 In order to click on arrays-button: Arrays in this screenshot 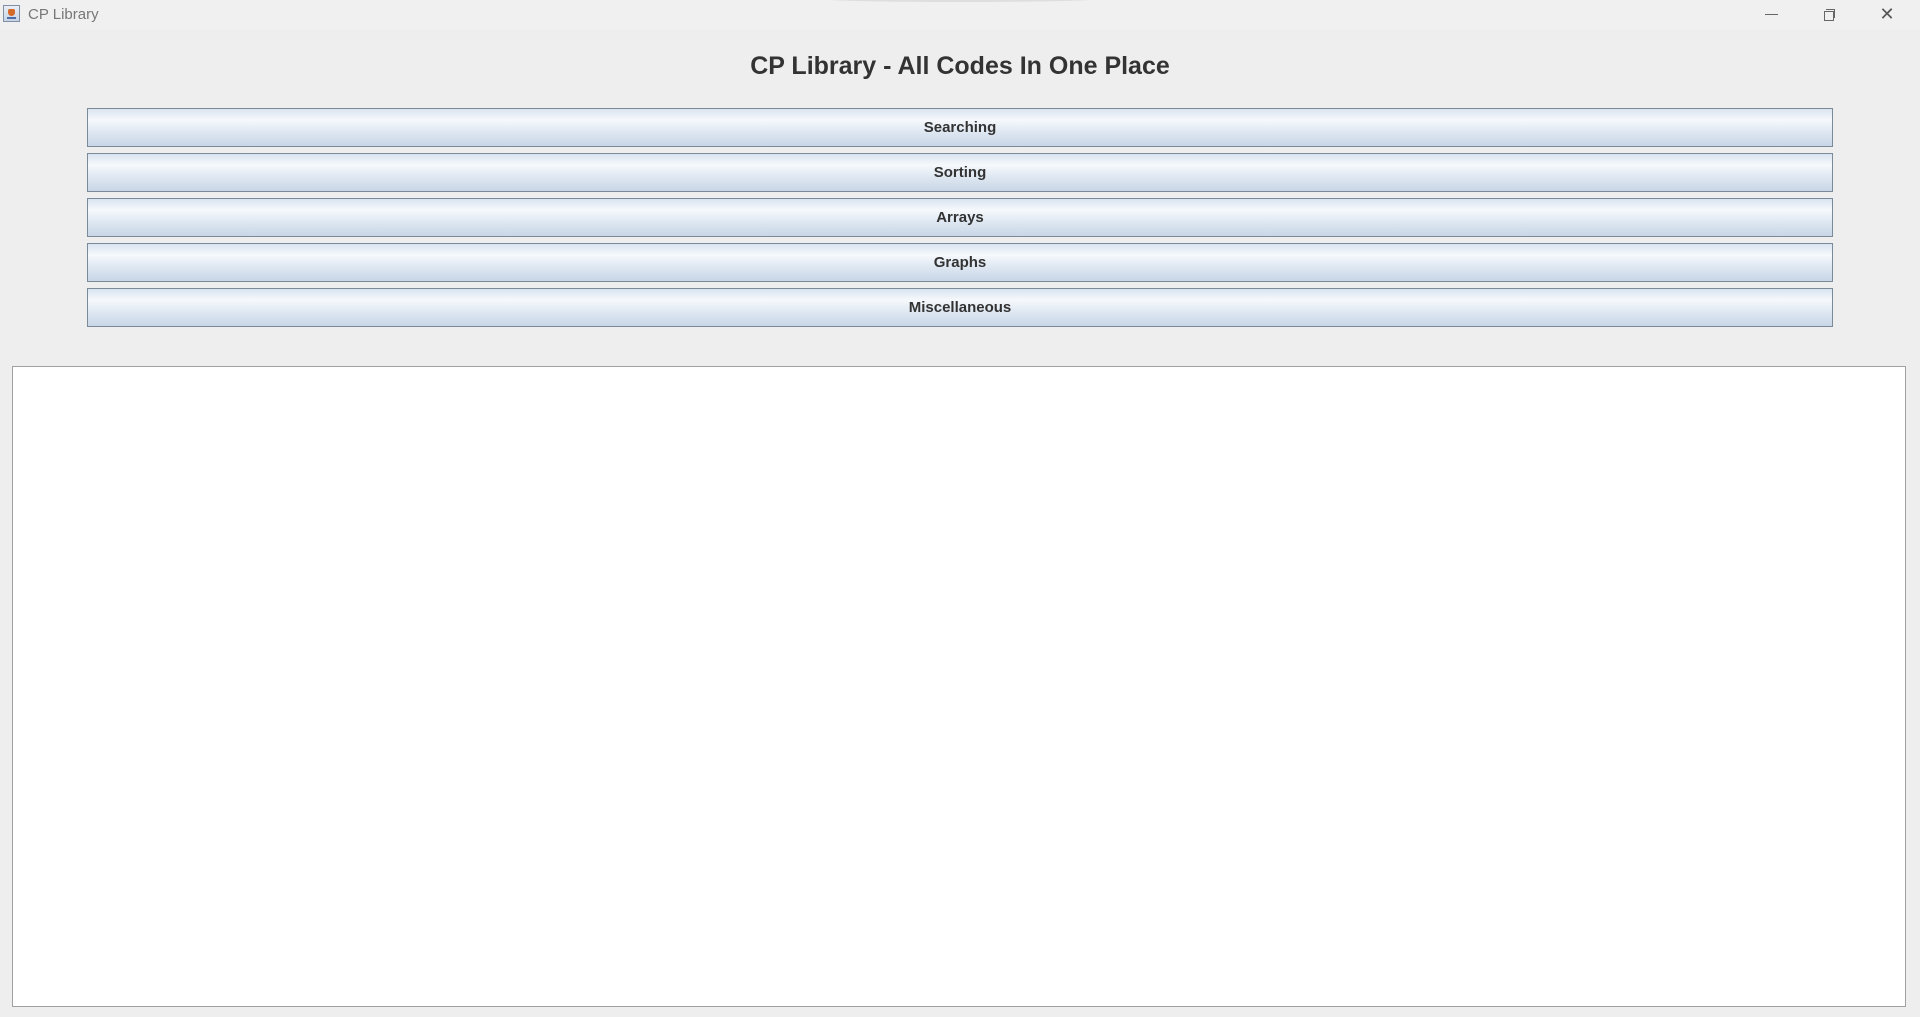, I will do `click(960, 217)`.